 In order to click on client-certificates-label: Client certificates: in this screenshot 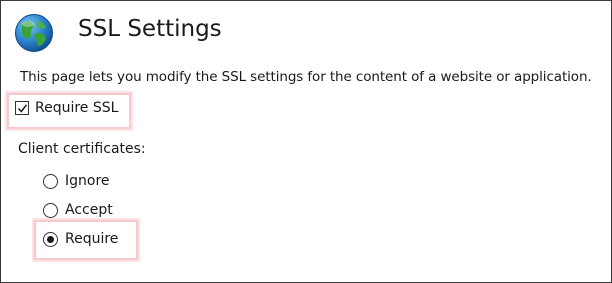, I will do `click(82, 149)`.